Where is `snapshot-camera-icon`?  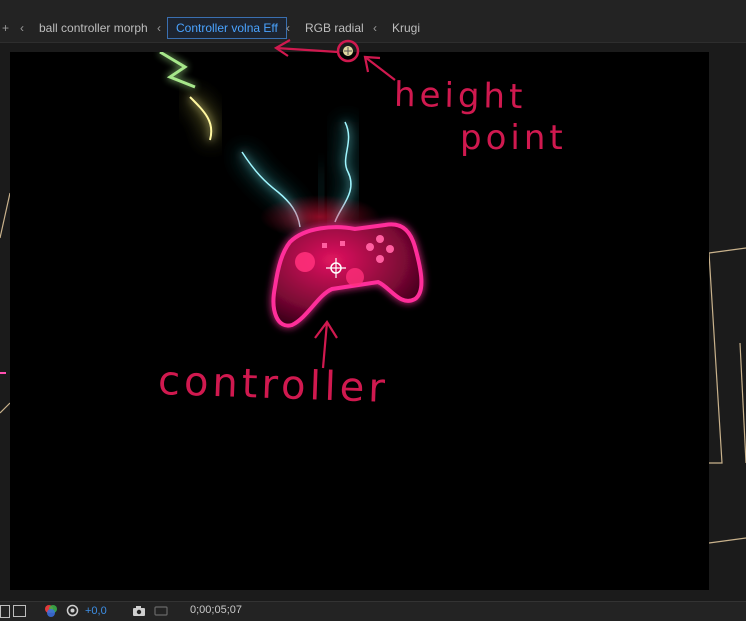 snapshot-camera-icon is located at coordinates (139, 612).